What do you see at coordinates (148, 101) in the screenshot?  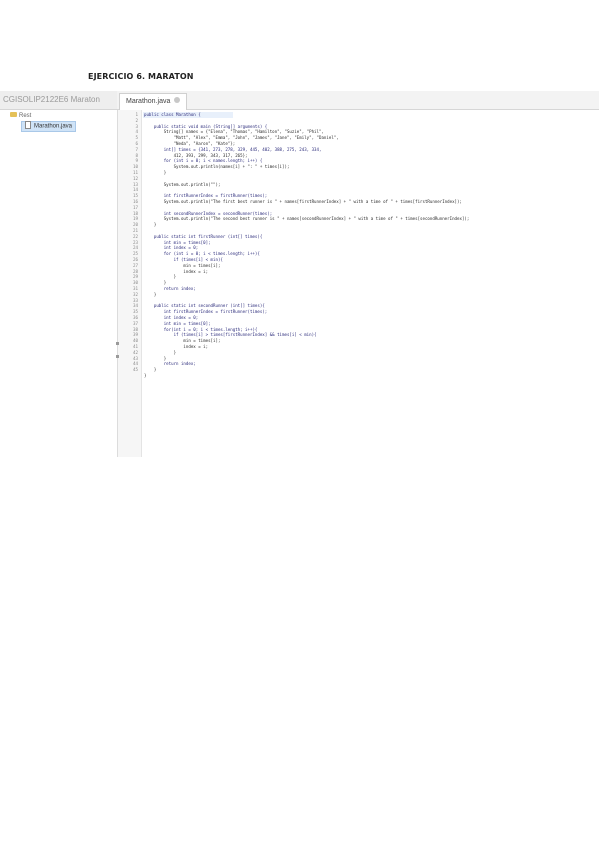 I see `tab-label: Marathon.java` at bounding box center [148, 101].